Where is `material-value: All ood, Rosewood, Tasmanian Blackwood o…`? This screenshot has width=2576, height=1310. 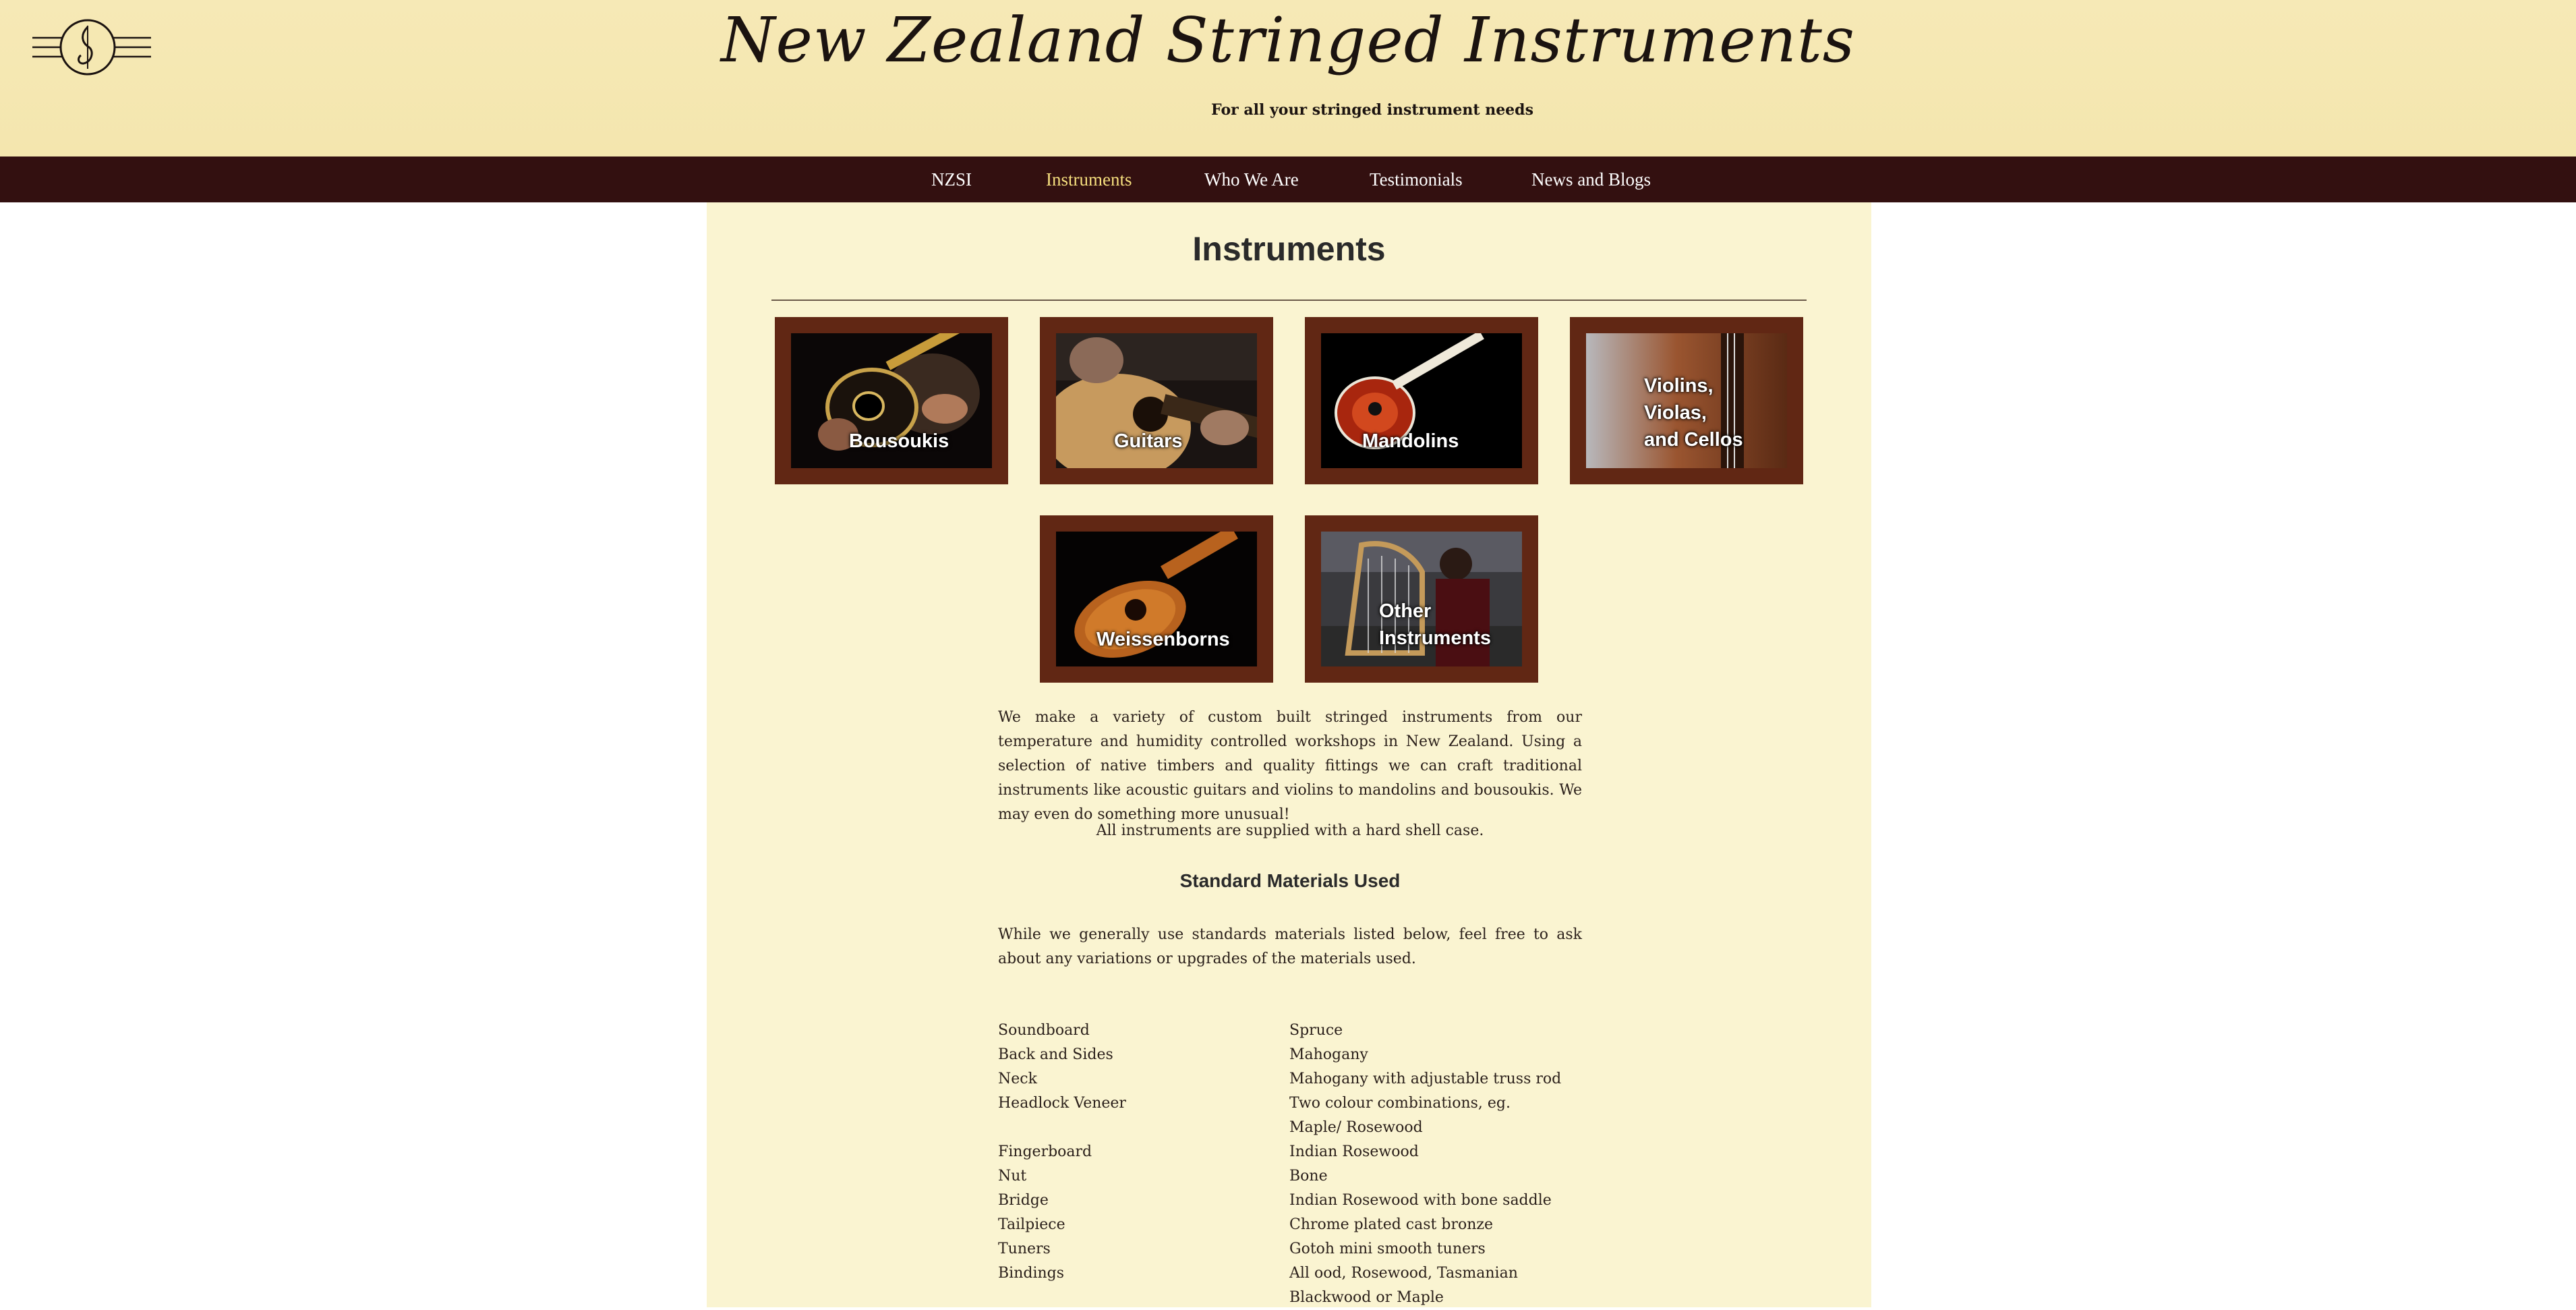 material-value: All ood, Rosewood, Tasmanian Blackwood o… is located at coordinates (1403, 1286).